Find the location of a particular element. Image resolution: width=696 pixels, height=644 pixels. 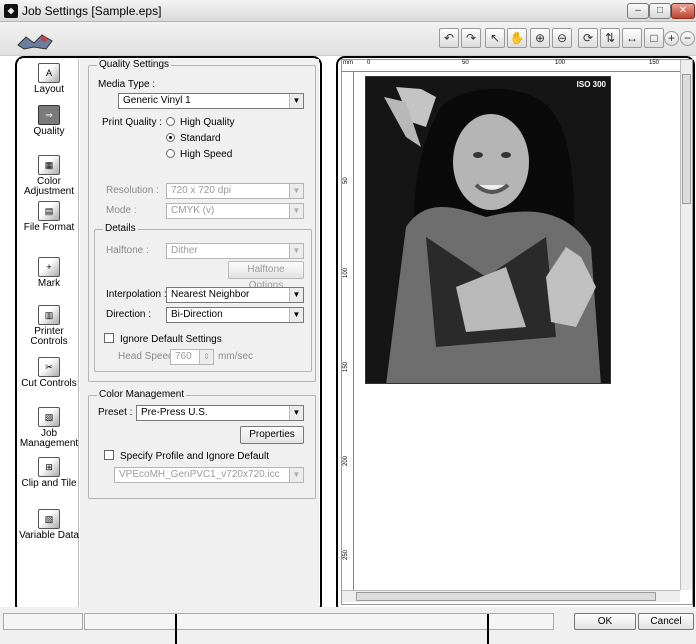

layout-icon: A is located at coordinates (49, 73).